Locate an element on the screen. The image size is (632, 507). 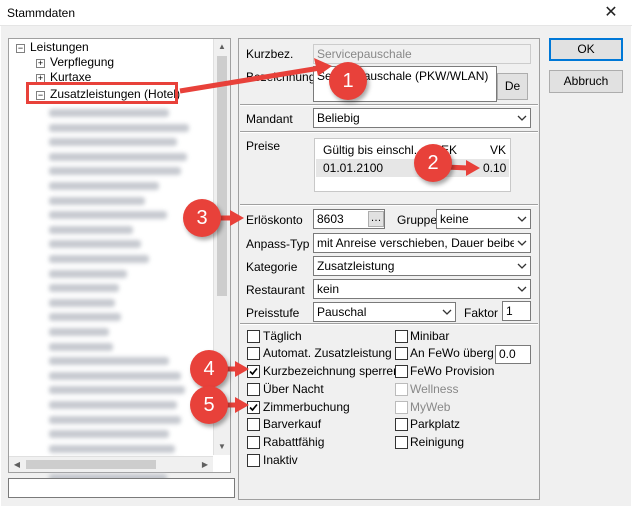
annotation-badge-3: 3 is located at coordinates (202, 218).